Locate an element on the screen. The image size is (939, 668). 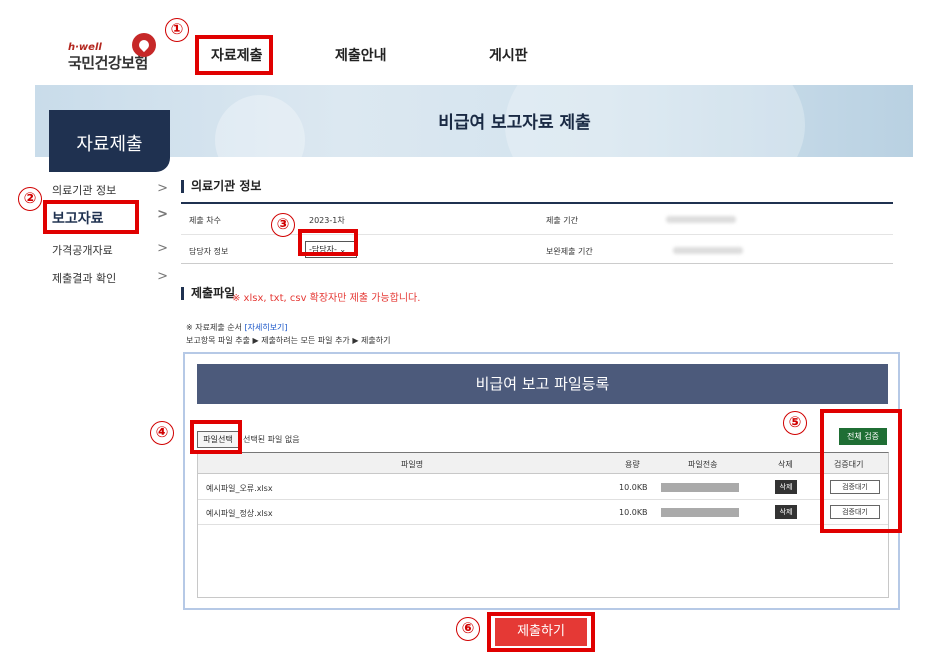
step-marker-5: ⑤ is located at coordinates (795, 423).